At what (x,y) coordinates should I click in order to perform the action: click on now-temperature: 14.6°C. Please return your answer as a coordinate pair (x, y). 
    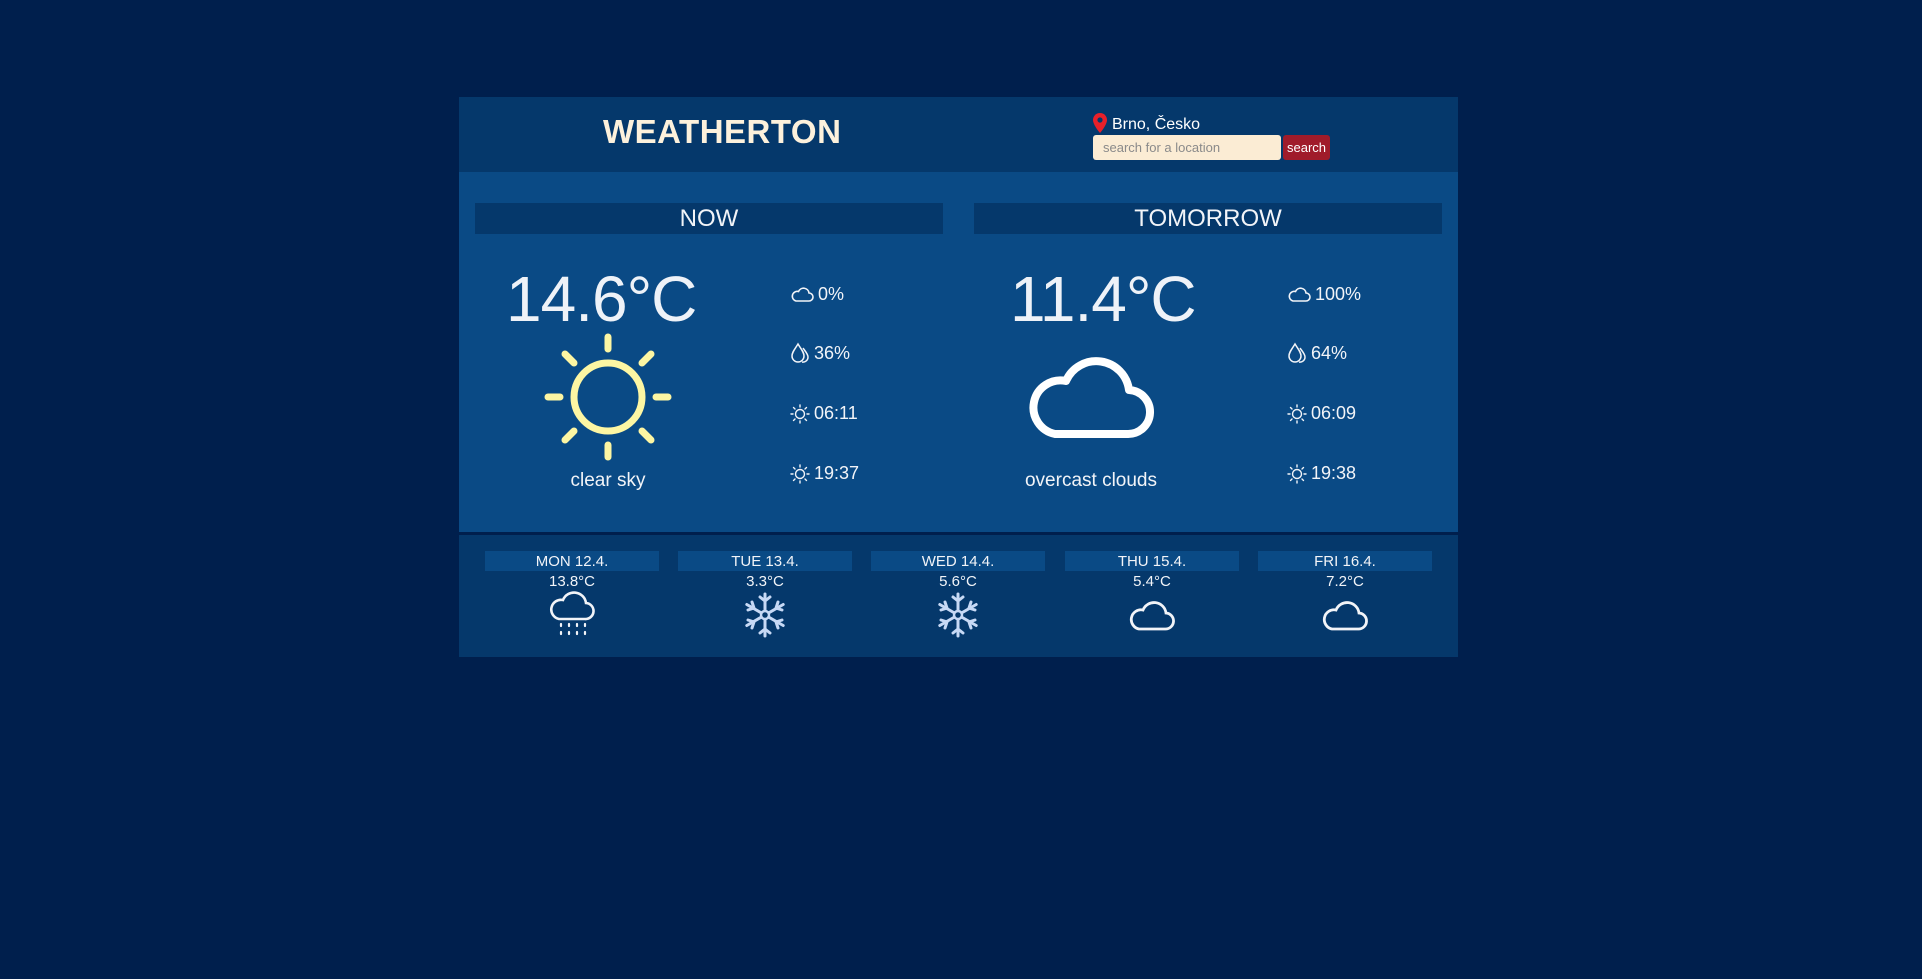
    Looking at the image, I should click on (601, 299).